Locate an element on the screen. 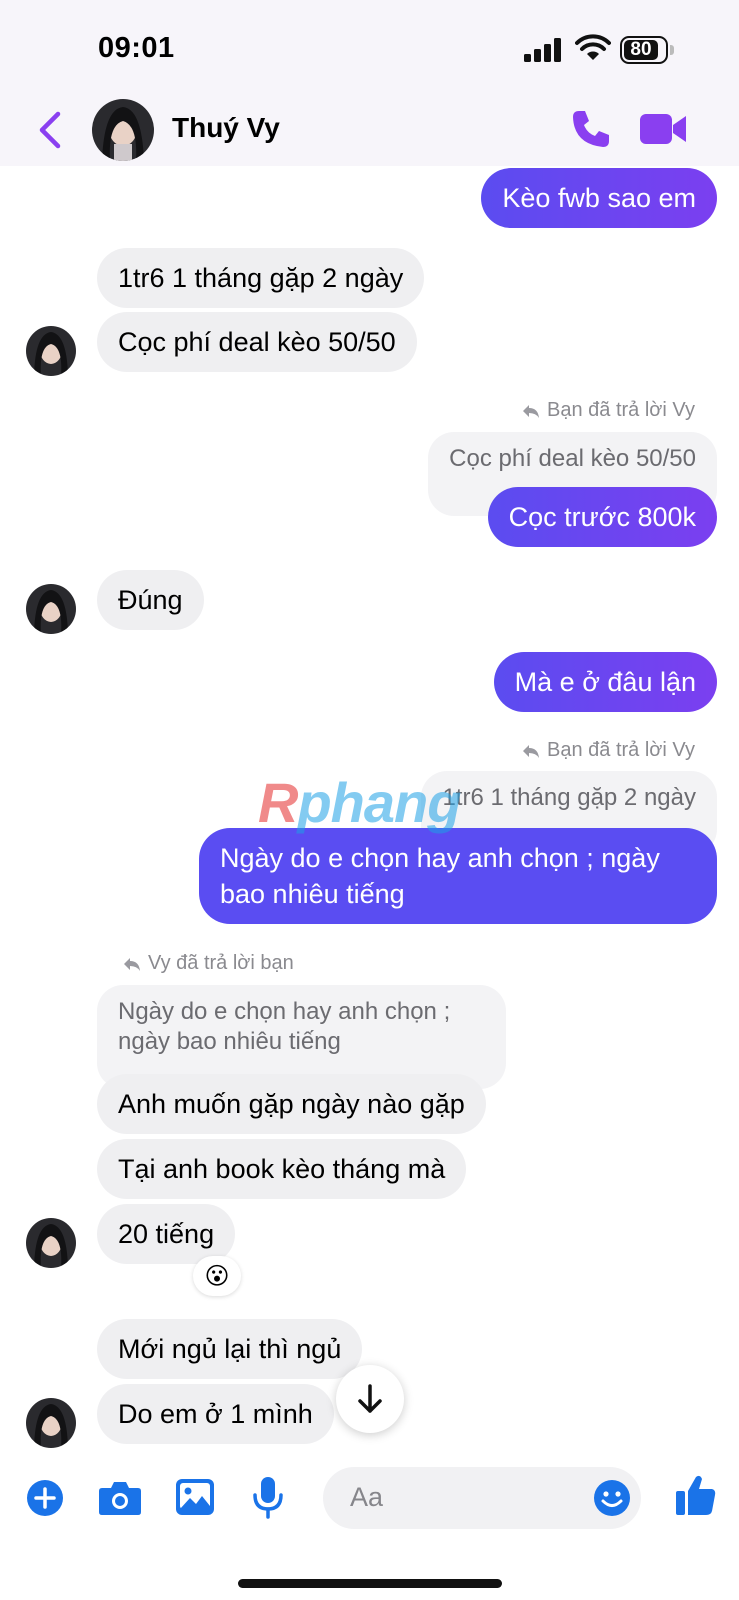 Image resolution: width=739 pixels, height=1600 pixels. cellular-signal-icon is located at coordinates (542, 50).